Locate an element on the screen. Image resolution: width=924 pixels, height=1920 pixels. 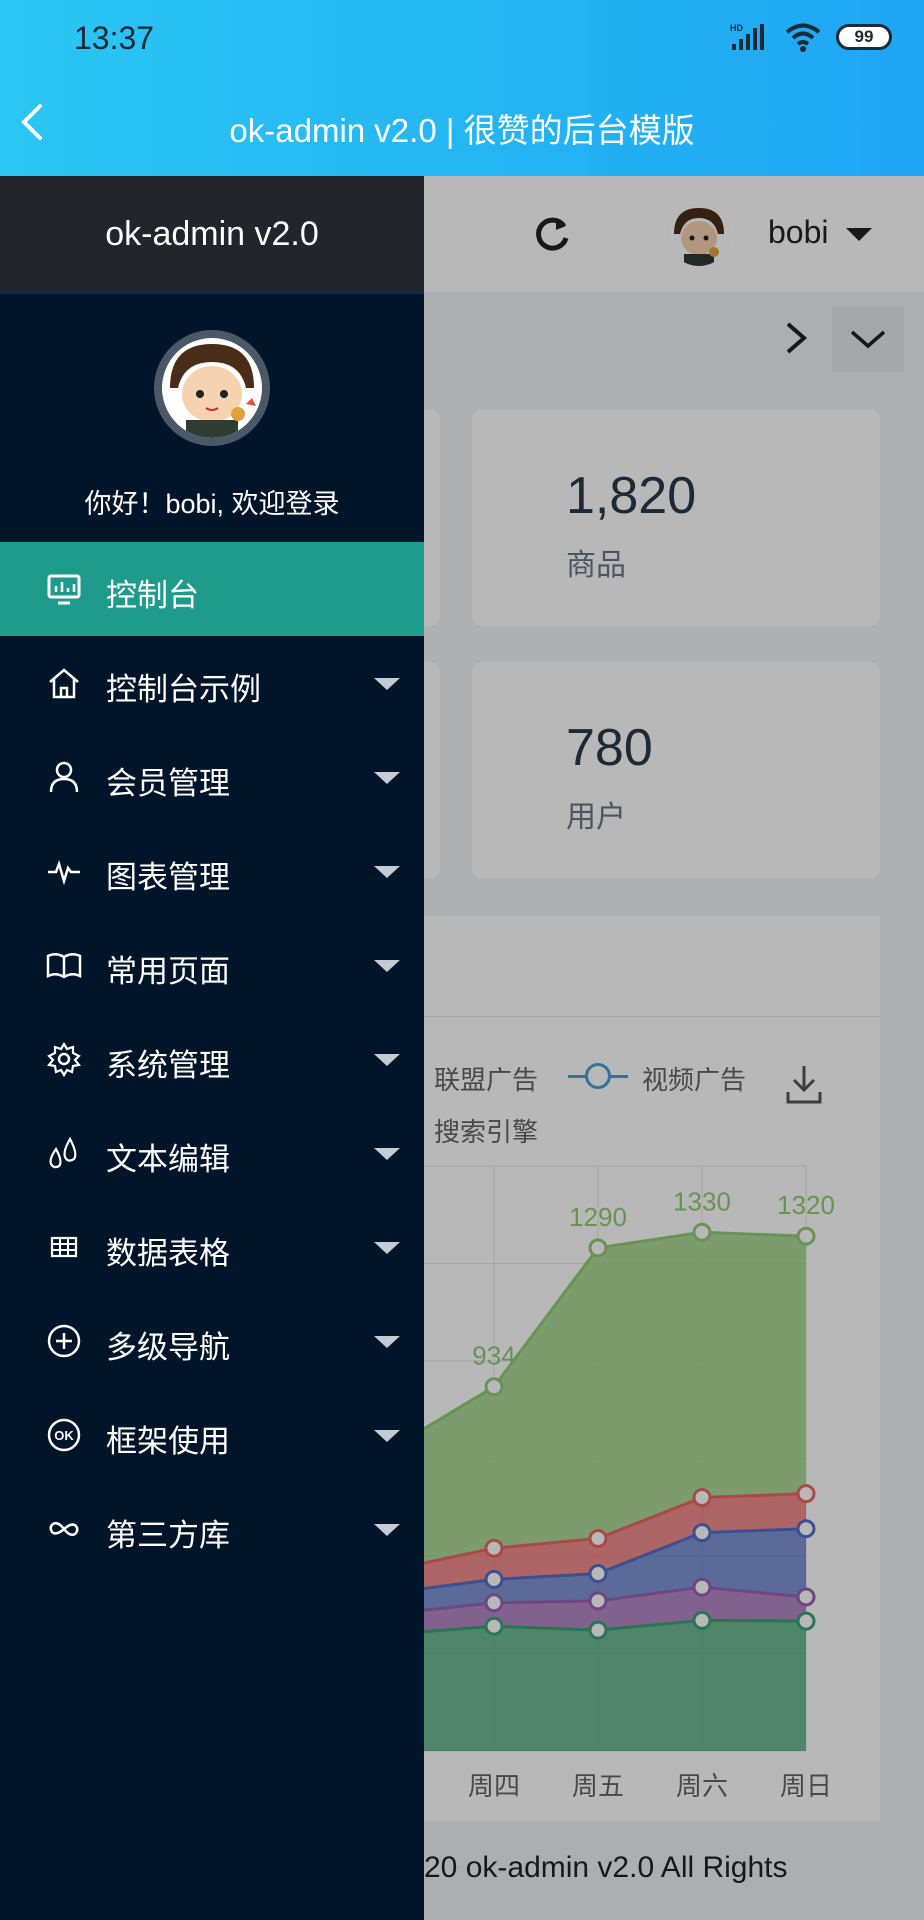
sidebar-item-dashboard: 控制台 is located at coordinates (212, 589).